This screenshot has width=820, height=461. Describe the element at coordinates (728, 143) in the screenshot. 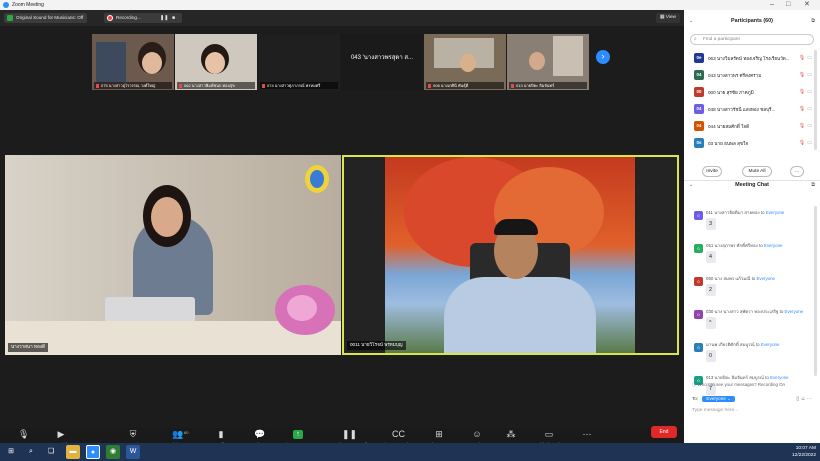

I see `participant-name: 03 นาย ธนพล สุขใจ` at that location.